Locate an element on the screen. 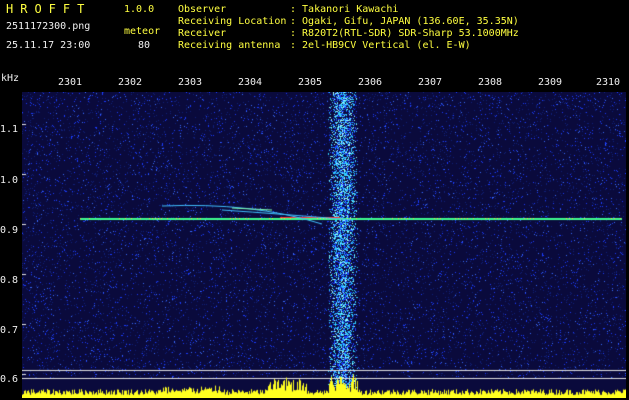  date-time: 25.11.17 23:00 is located at coordinates (48, 45).